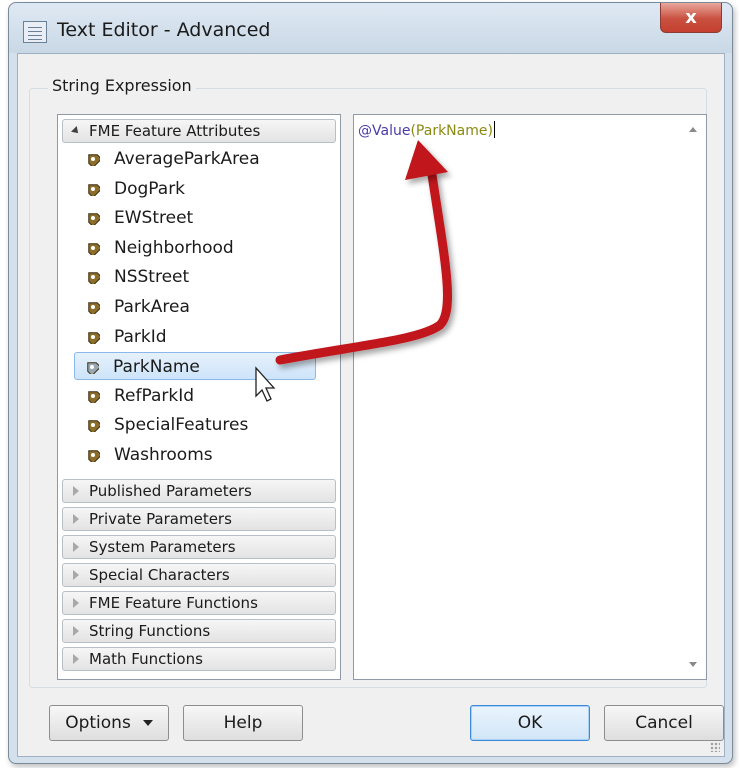 The width and height of the screenshot is (739, 768). What do you see at coordinates (363, 267) in the screenshot?
I see `drag-arrow-annotation` at bounding box center [363, 267].